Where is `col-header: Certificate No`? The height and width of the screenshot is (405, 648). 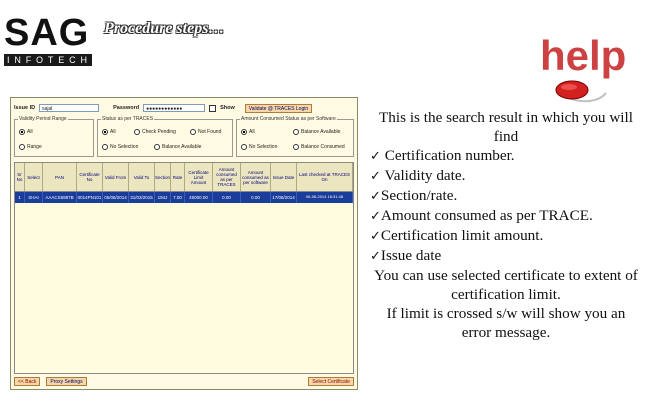 col-header: Certificate No is located at coordinates (90, 177).